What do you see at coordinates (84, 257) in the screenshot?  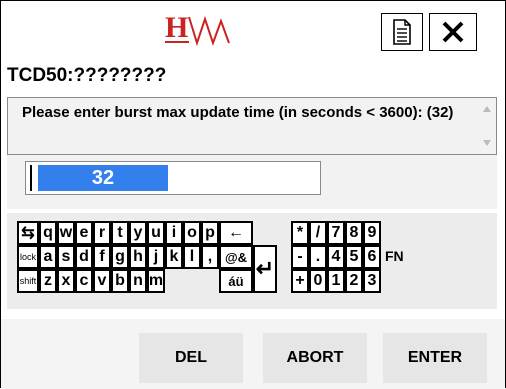 I see `key-d: d` at bounding box center [84, 257].